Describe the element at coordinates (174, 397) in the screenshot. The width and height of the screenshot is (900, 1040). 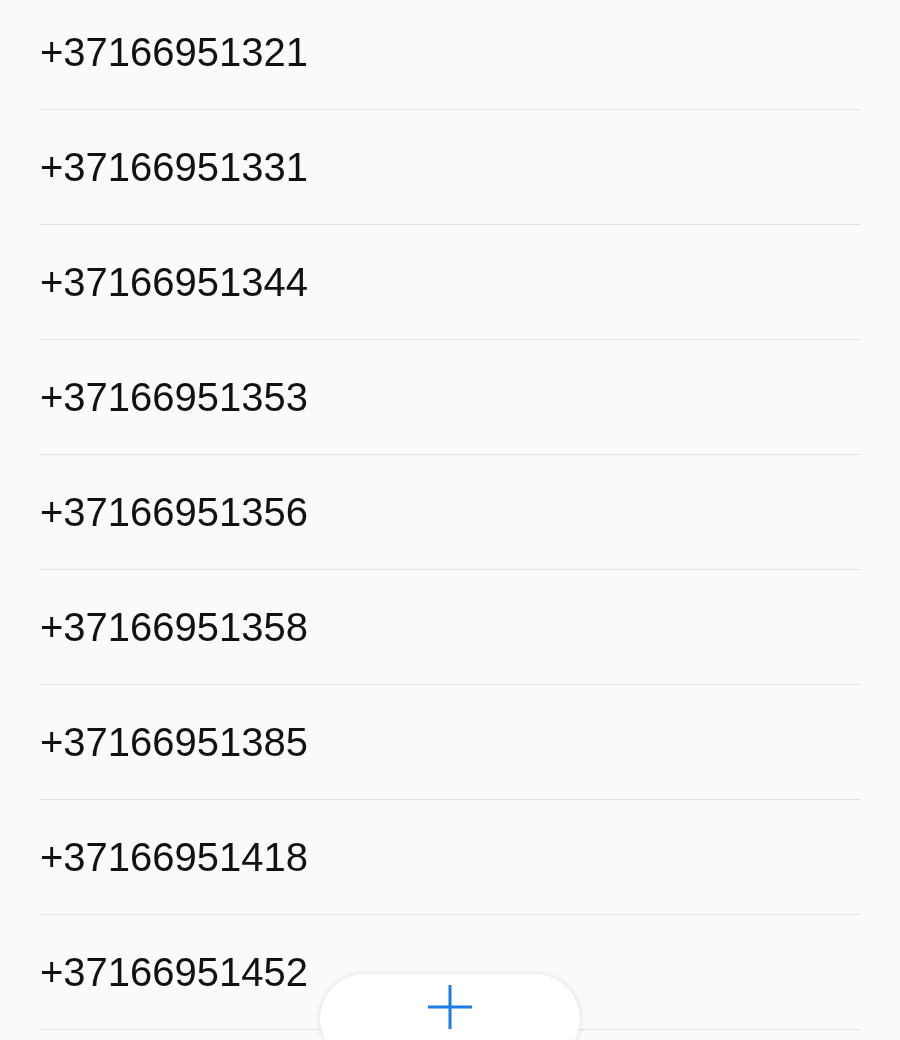
I see `phone-number: +37166951353` at that location.